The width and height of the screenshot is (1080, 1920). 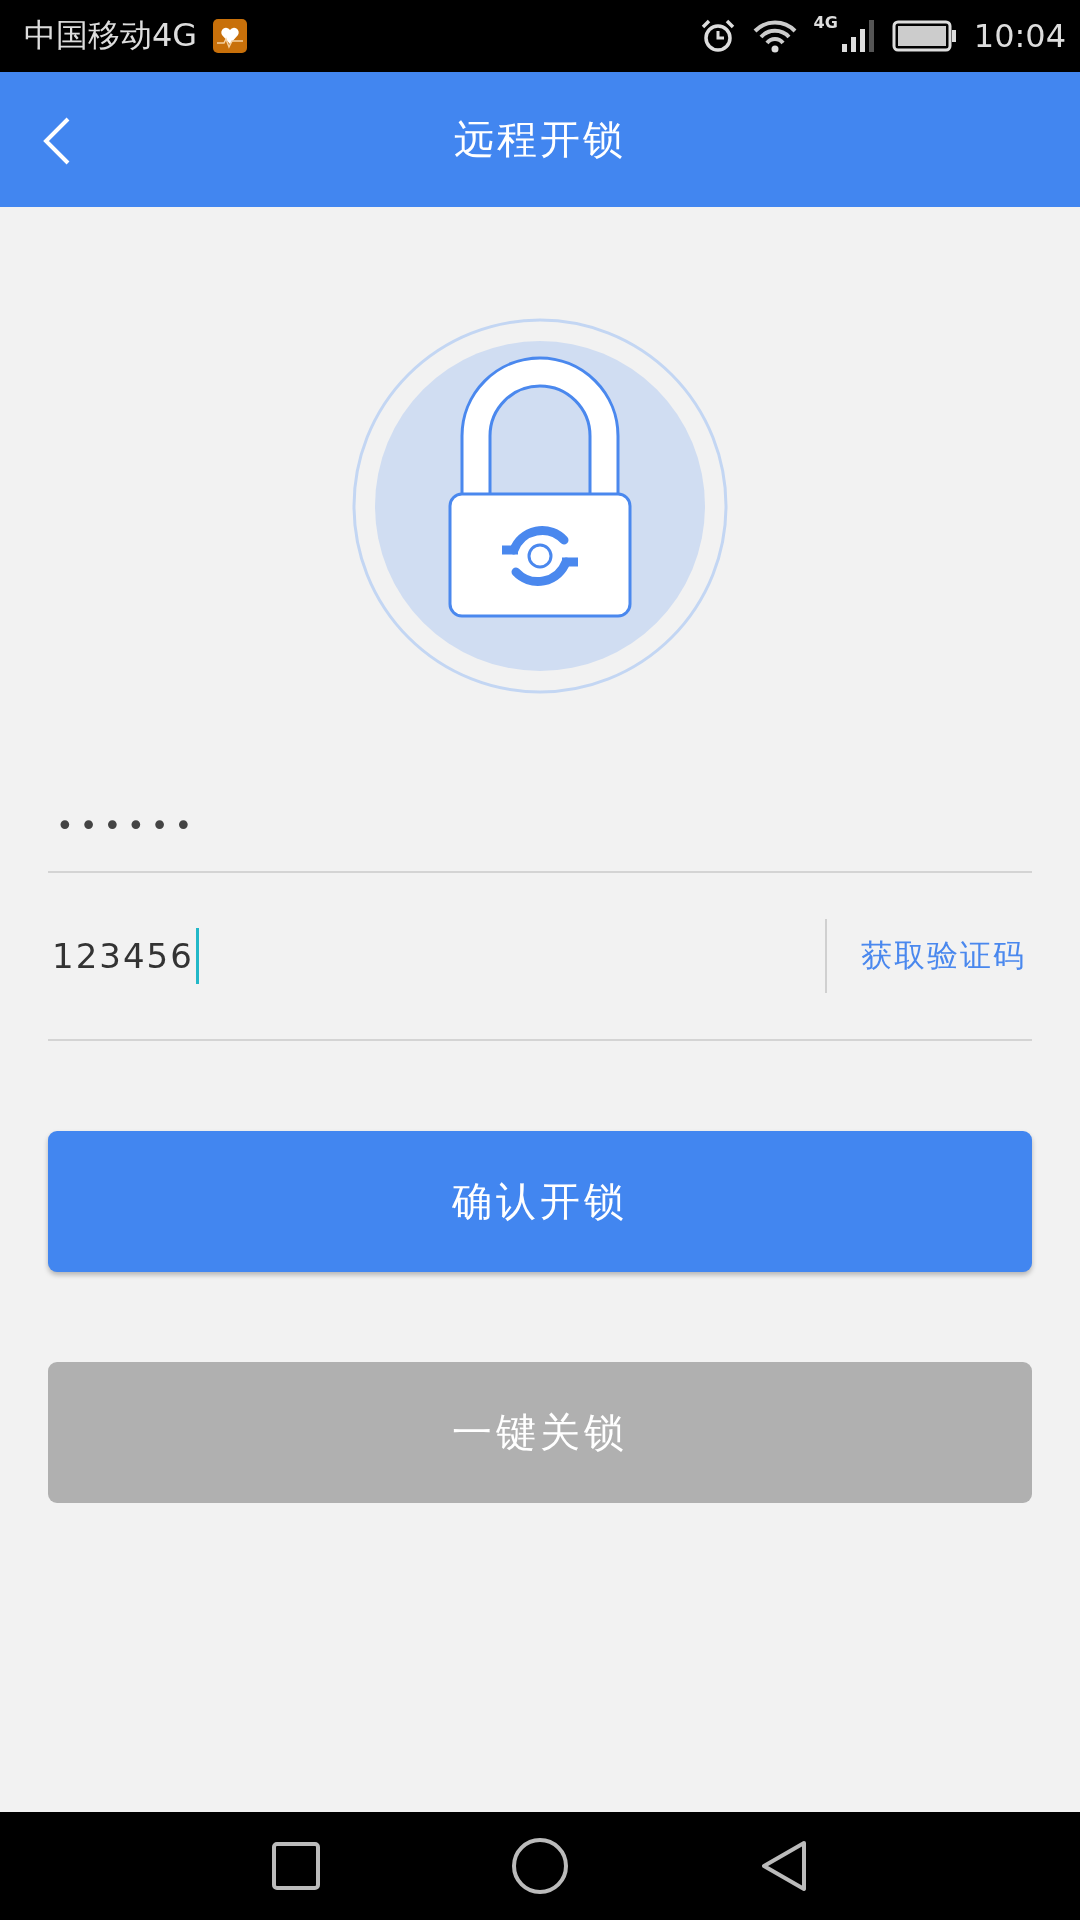 I want to click on alarm-icon, so click(x=717, y=36).